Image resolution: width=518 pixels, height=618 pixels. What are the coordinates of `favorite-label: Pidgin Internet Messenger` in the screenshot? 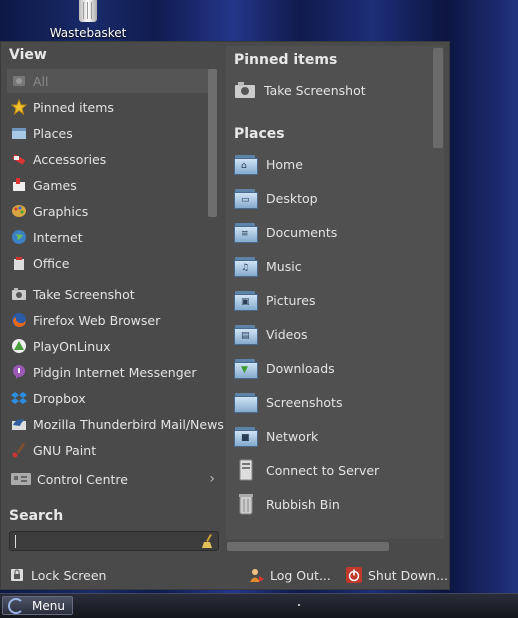 It's located at (115, 372).